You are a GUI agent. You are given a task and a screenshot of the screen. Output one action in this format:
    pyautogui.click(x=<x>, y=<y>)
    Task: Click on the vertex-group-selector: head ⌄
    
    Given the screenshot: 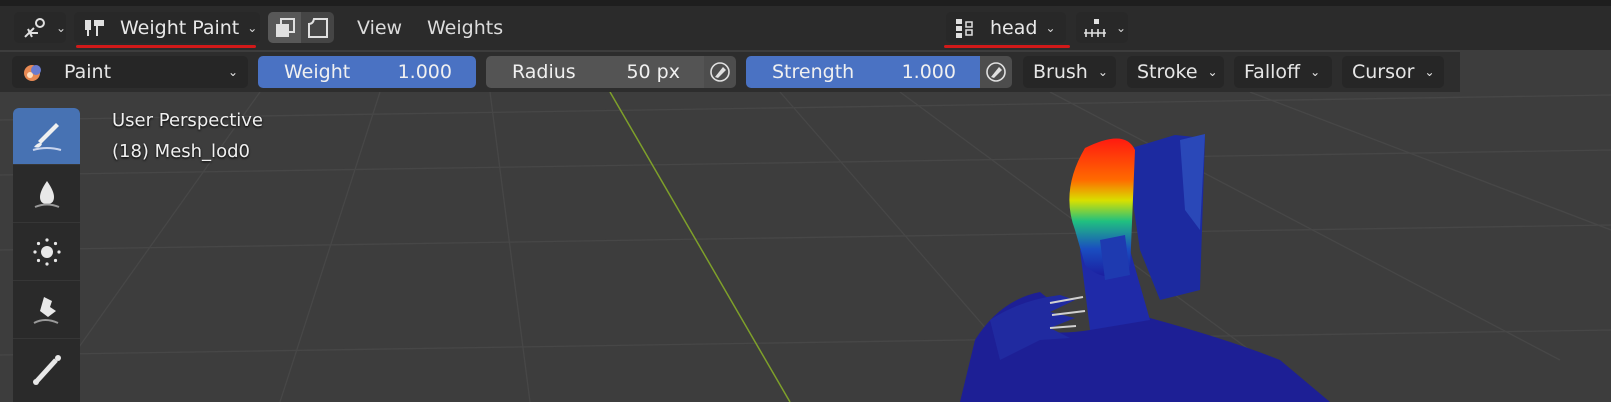 What is the action you would take?
    pyautogui.click(x=1006, y=27)
    